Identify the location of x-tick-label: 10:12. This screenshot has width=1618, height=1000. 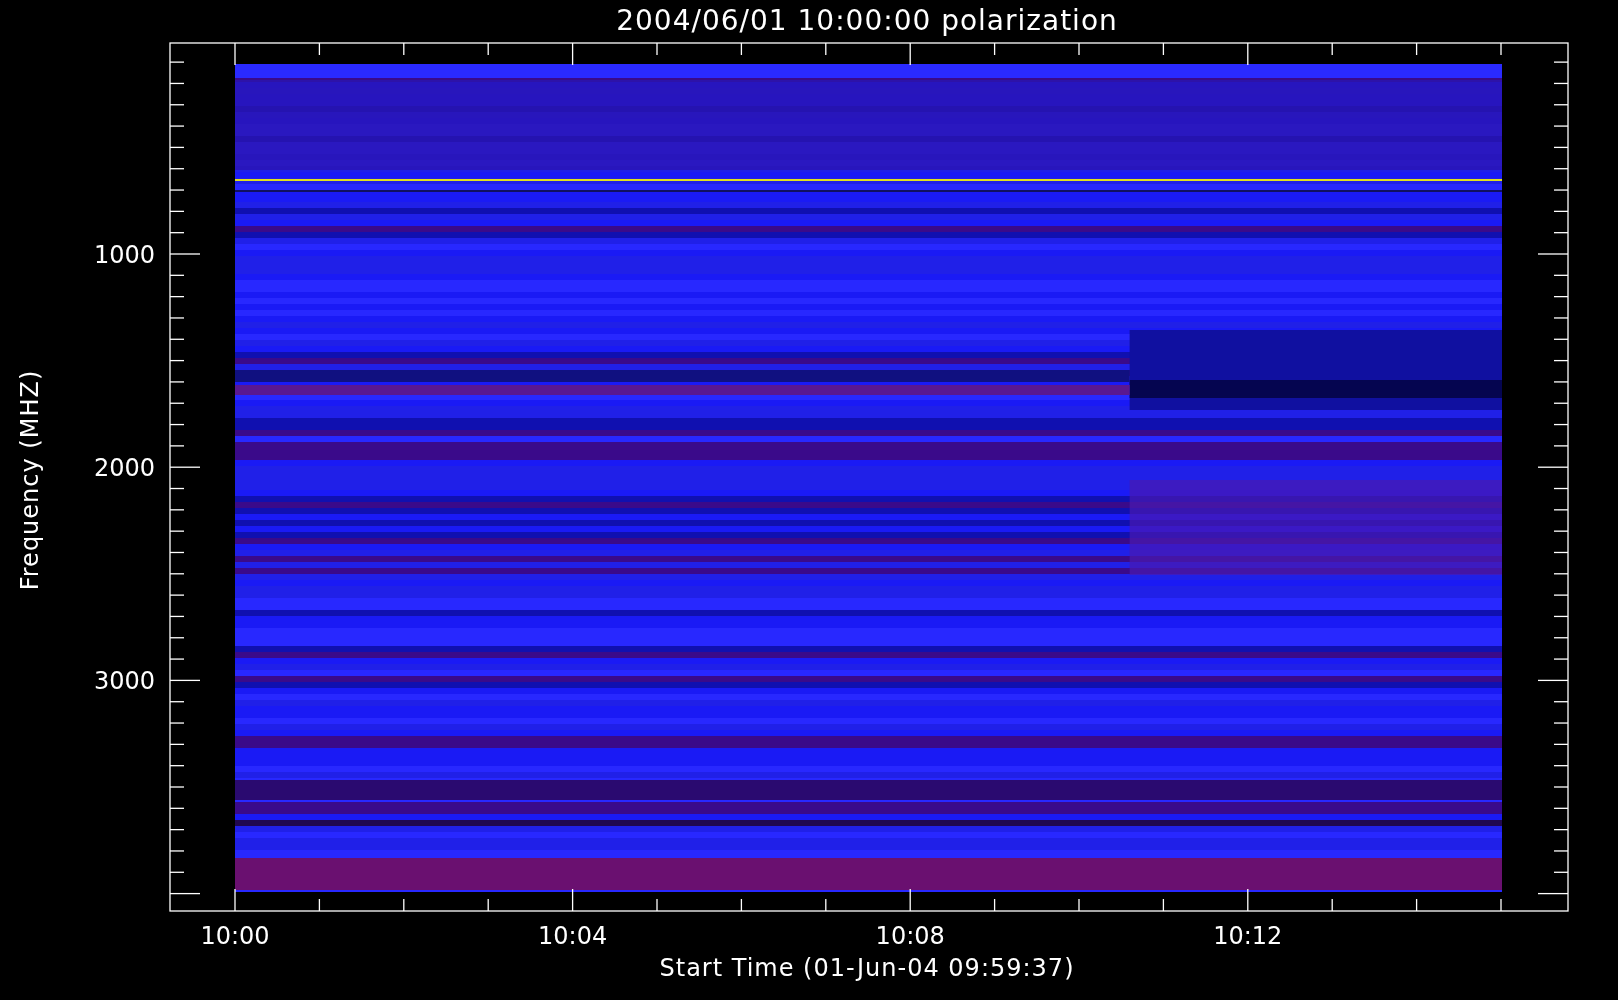
(1248, 936).